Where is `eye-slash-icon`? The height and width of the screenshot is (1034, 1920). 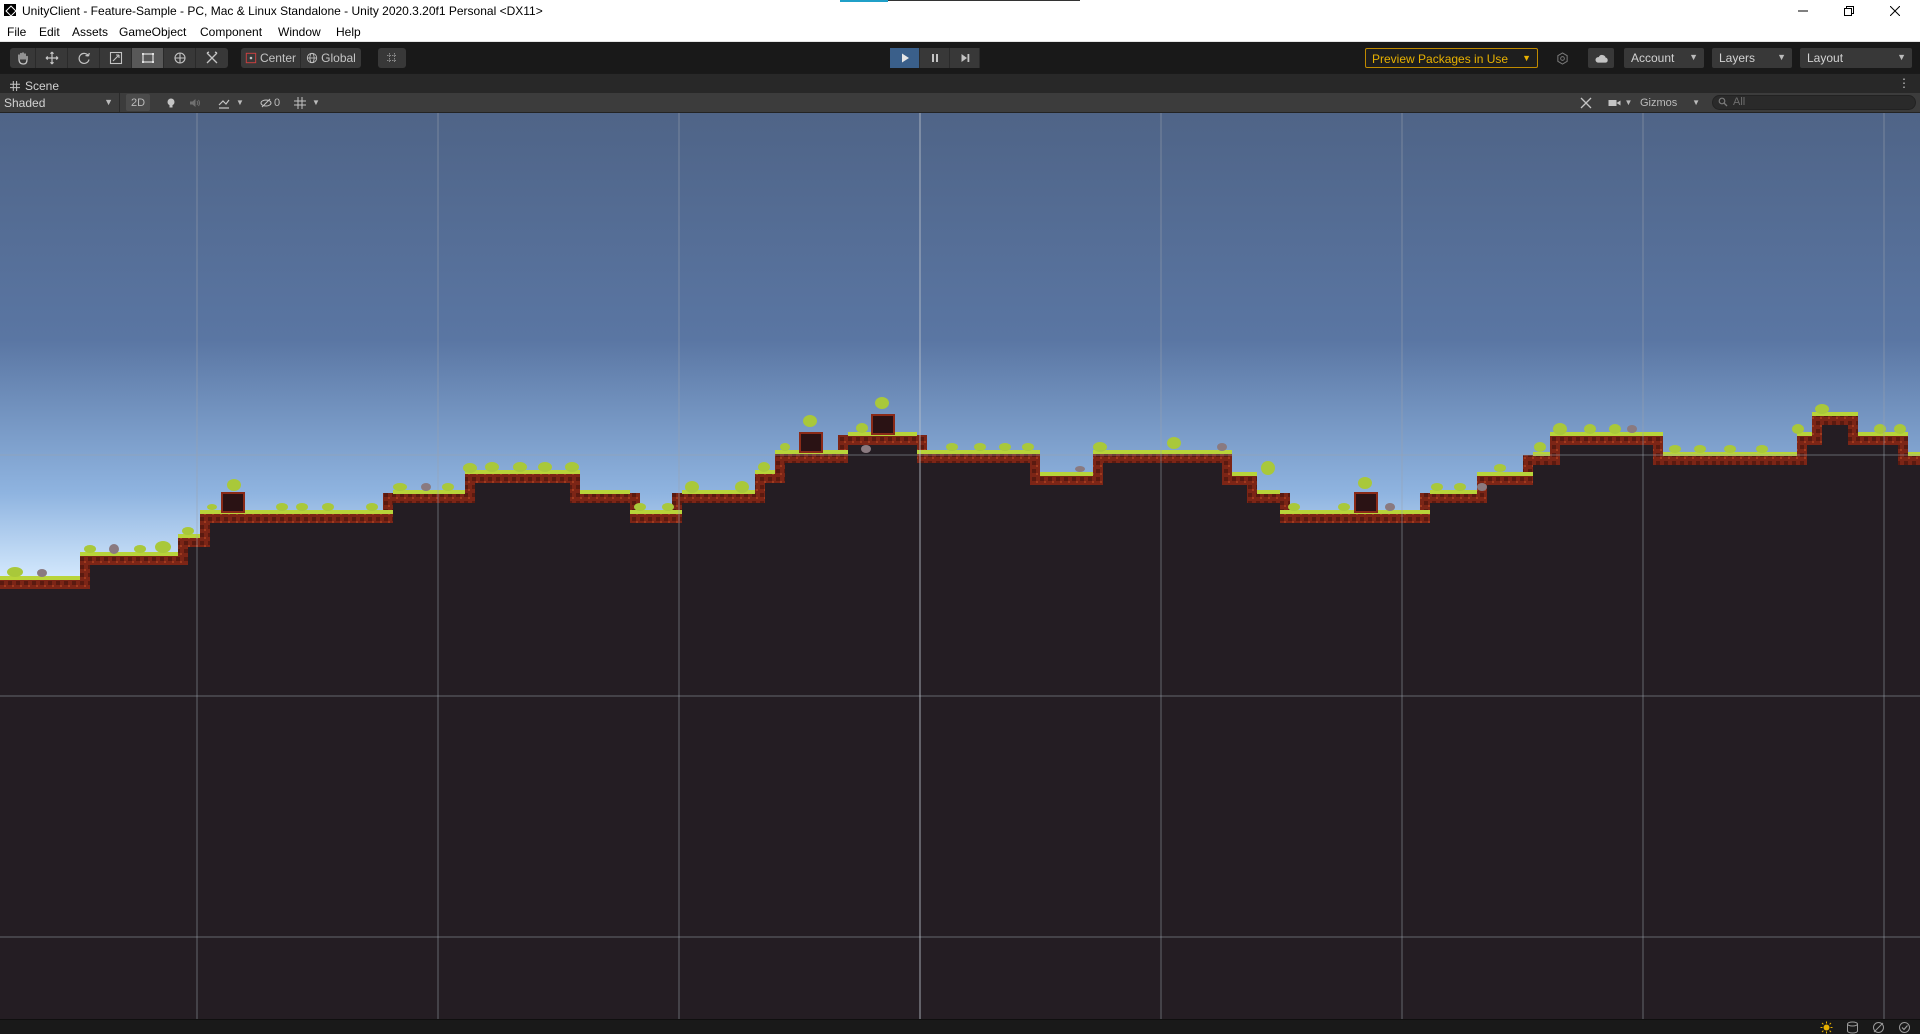 eye-slash-icon is located at coordinates (266, 102).